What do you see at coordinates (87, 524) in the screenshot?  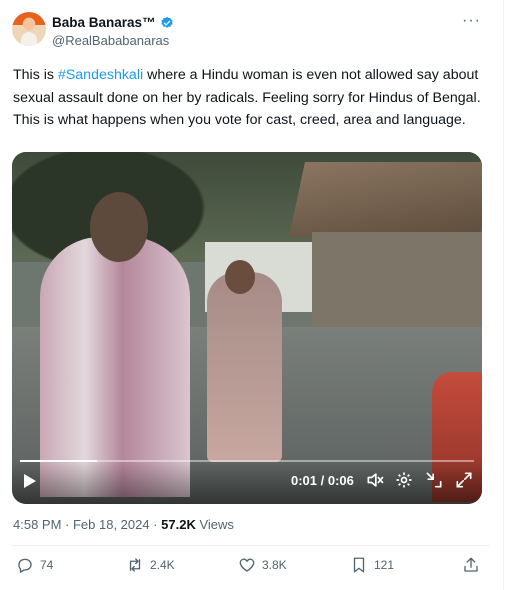 I see `timestamp: 4:58 PM · Feb 18, 2024 ·` at bounding box center [87, 524].